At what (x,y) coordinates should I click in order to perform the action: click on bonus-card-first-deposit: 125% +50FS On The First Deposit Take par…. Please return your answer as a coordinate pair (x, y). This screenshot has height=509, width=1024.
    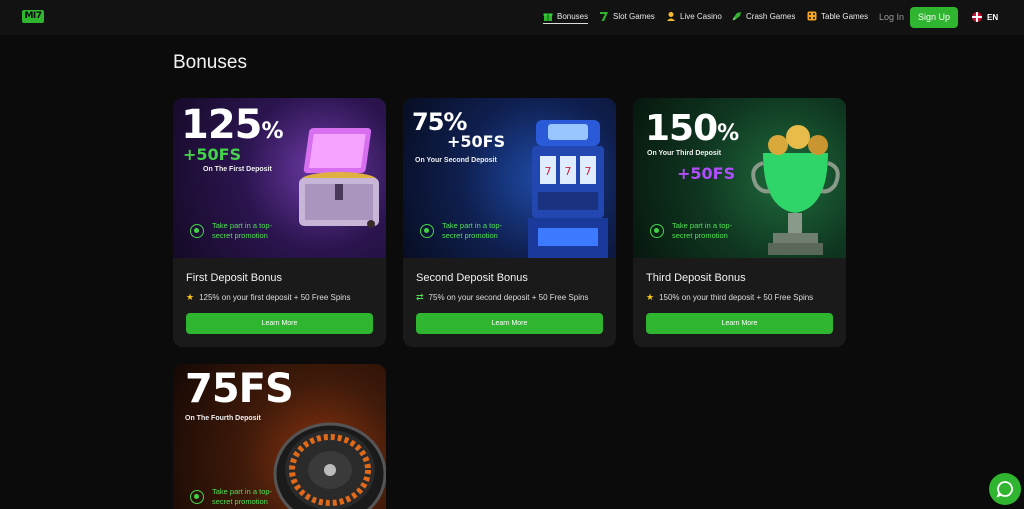
    Looking at the image, I should click on (279, 222).